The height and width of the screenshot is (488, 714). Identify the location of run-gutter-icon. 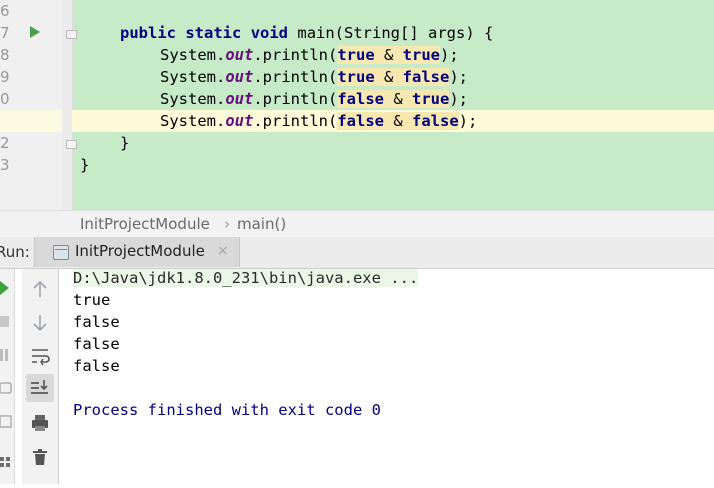
(35, 32).